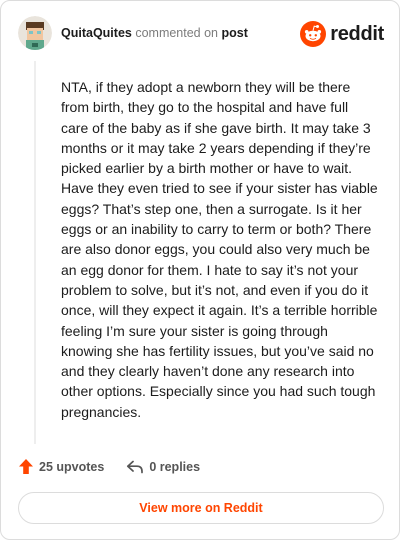 This screenshot has width=400, height=540. I want to click on reddit-wordmark: reddit, so click(357, 33).